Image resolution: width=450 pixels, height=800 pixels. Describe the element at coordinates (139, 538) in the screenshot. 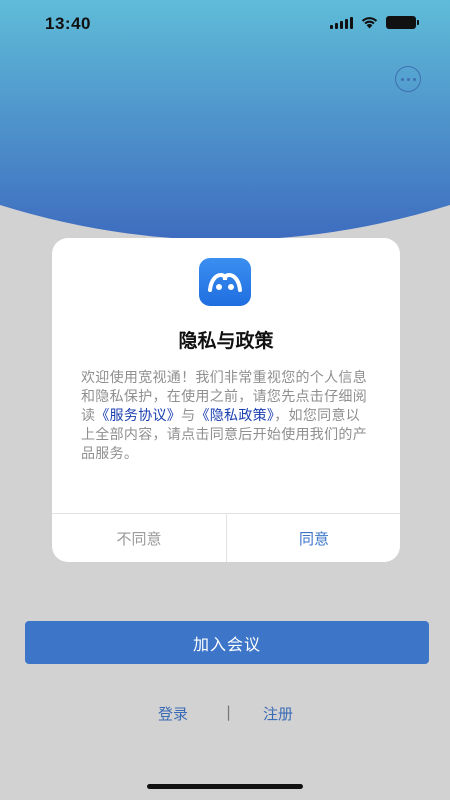

I see `disagree-button: 不同意` at that location.